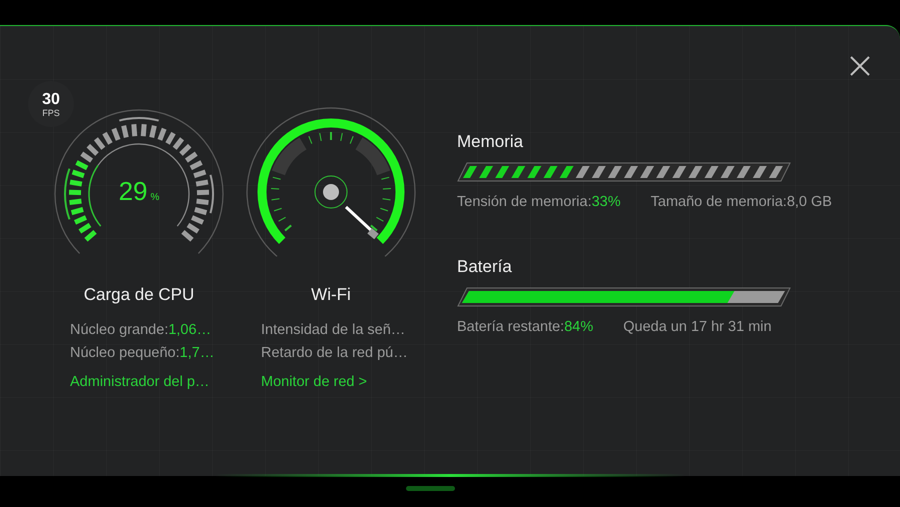  What do you see at coordinates (490, 142) in the screenshot?
I see `memory-title: Memoria` at bounding box center [490, 142].